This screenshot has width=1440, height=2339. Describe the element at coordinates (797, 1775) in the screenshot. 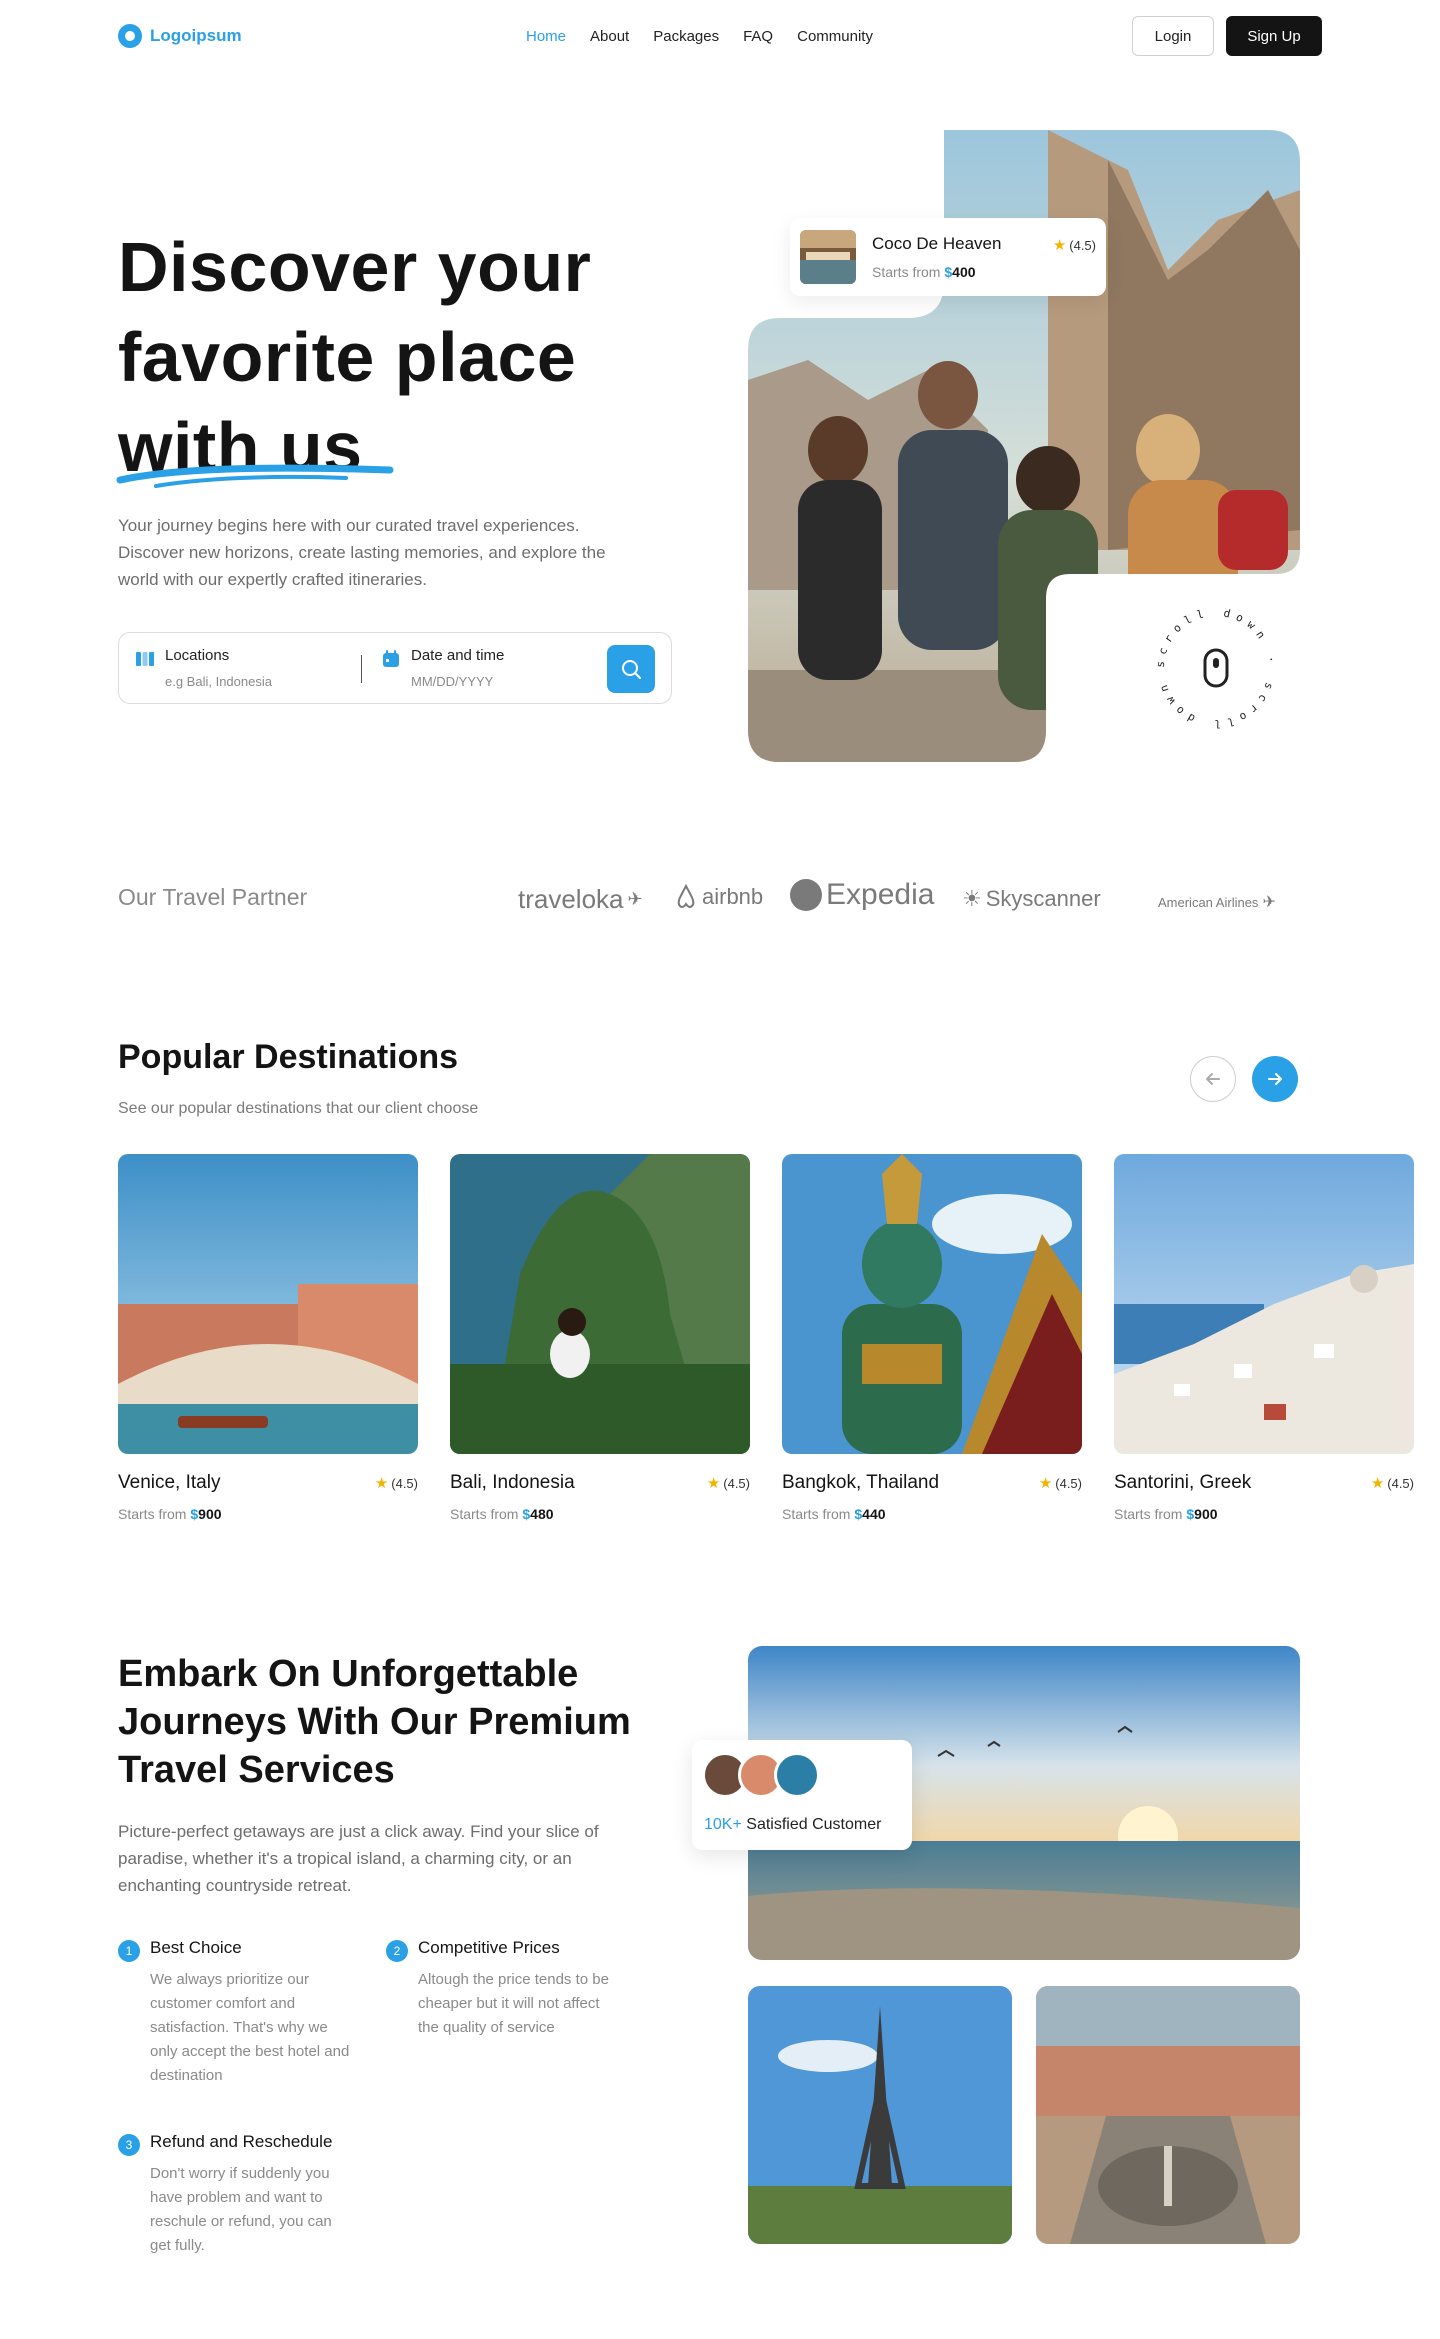

I see `avatar` at that location.